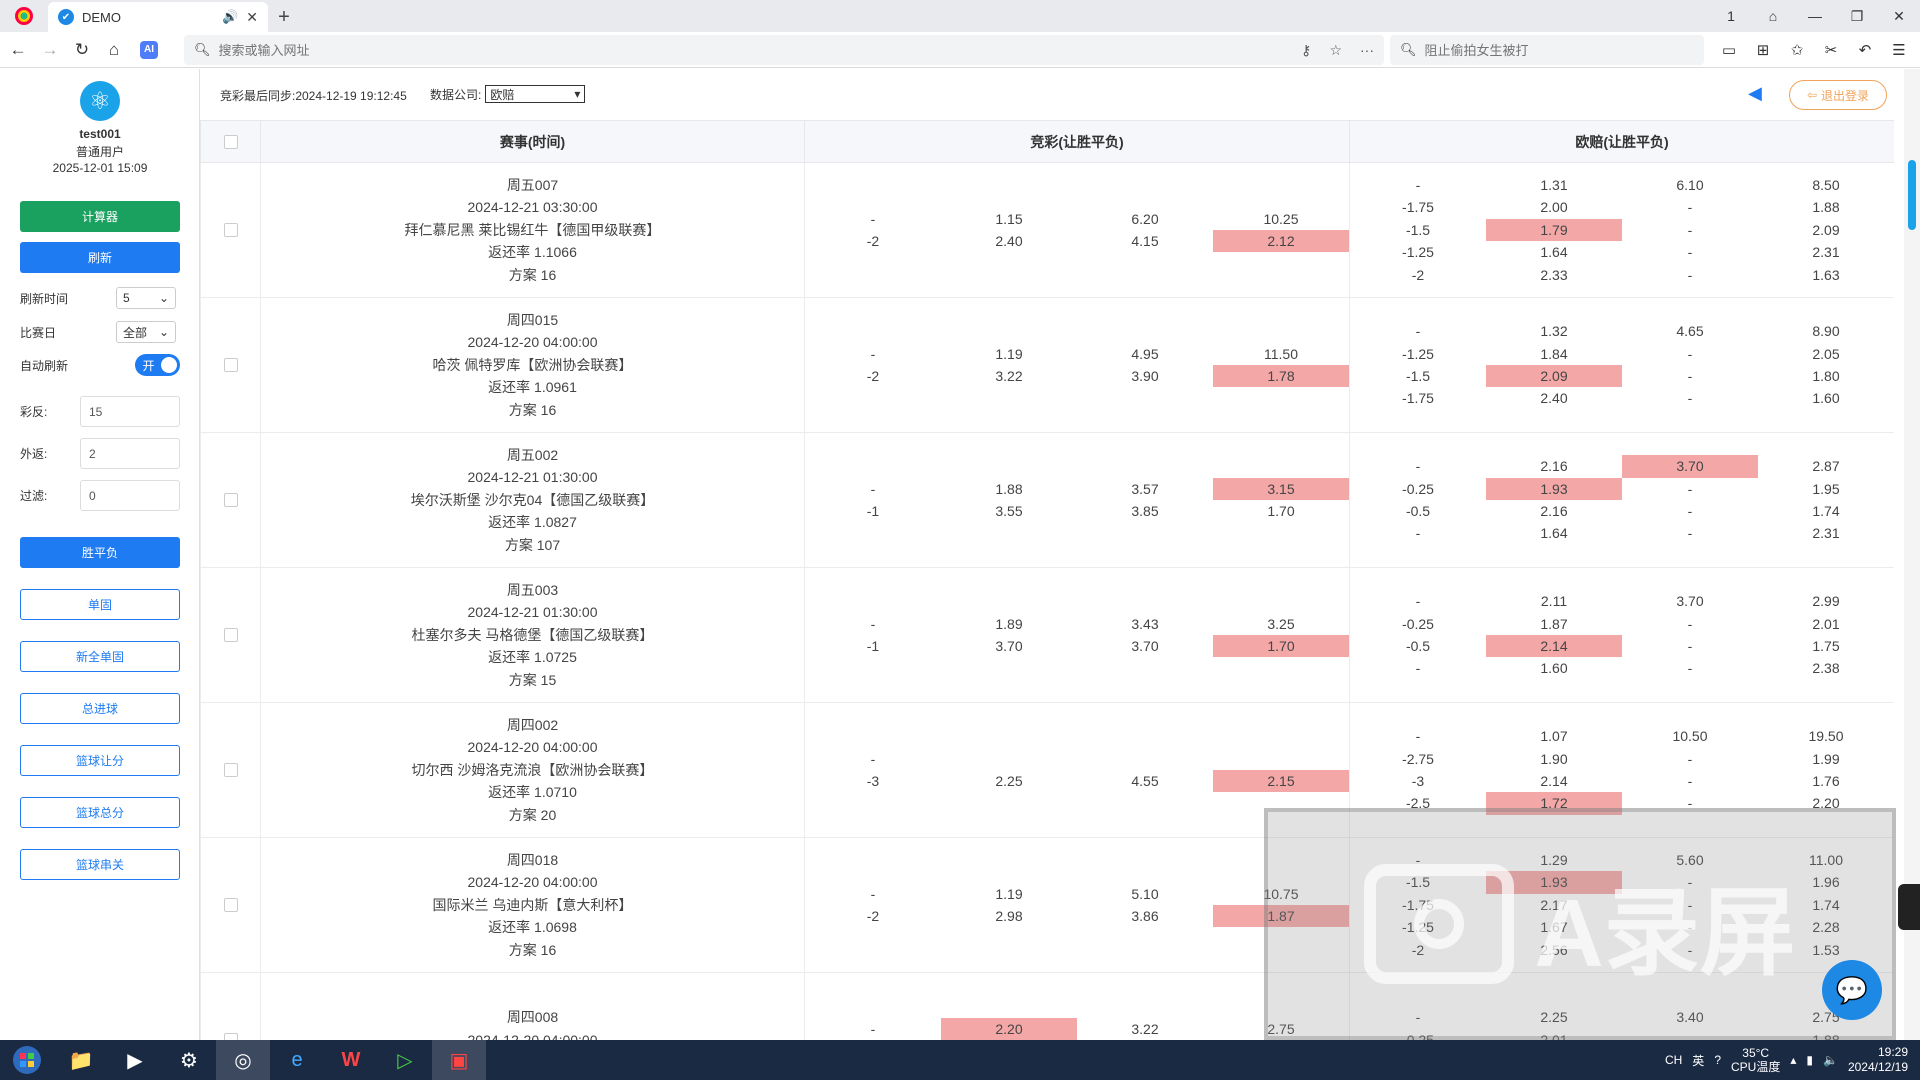 The image size is (1920, 1080). What do you see at coordinates (532, 387) in the screenshot?
I see `return-rate: 返还率 1.0961` at bounding box center [532, 387].